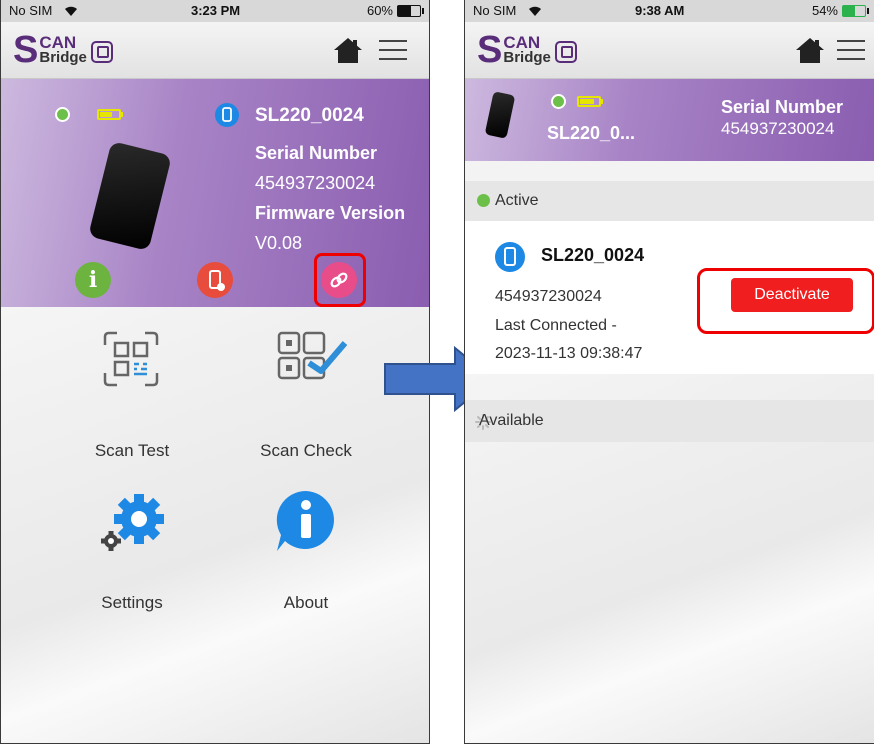  What do you see at coordinates (660, 10) in the screenshot?
I see `clock: 9:38 AM` at bounding box center [660, 10].